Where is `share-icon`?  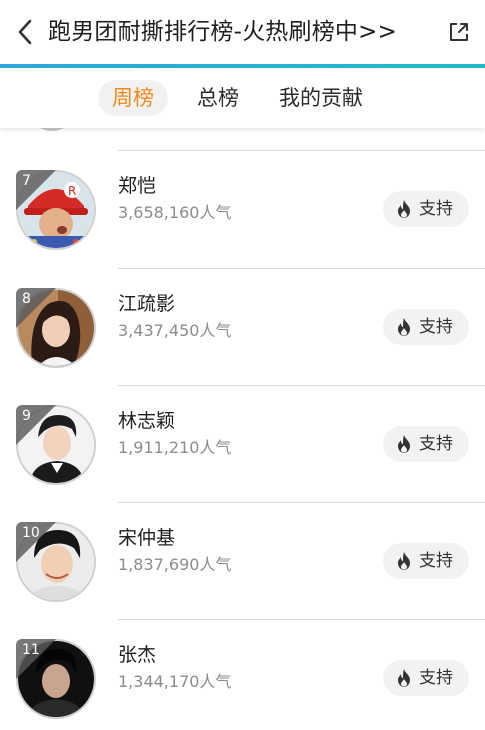
share-icon is located at coordinates (459, 32).